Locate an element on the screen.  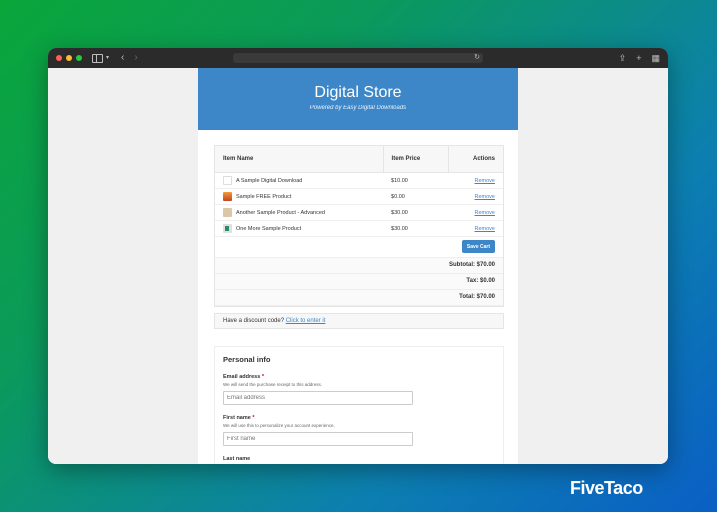
item-name: A Sample Digital Download is located at coordinates (269, 180).